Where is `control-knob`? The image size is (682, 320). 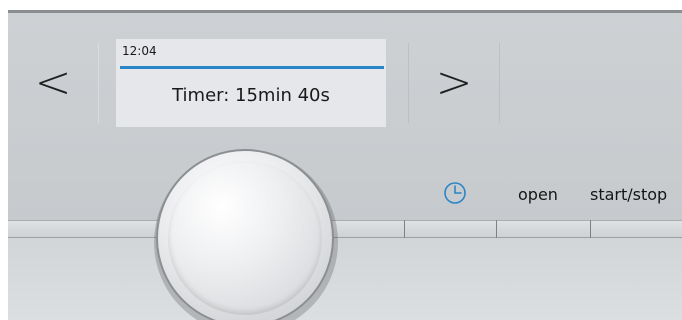 control-knob is located at coordinates (245, 234).